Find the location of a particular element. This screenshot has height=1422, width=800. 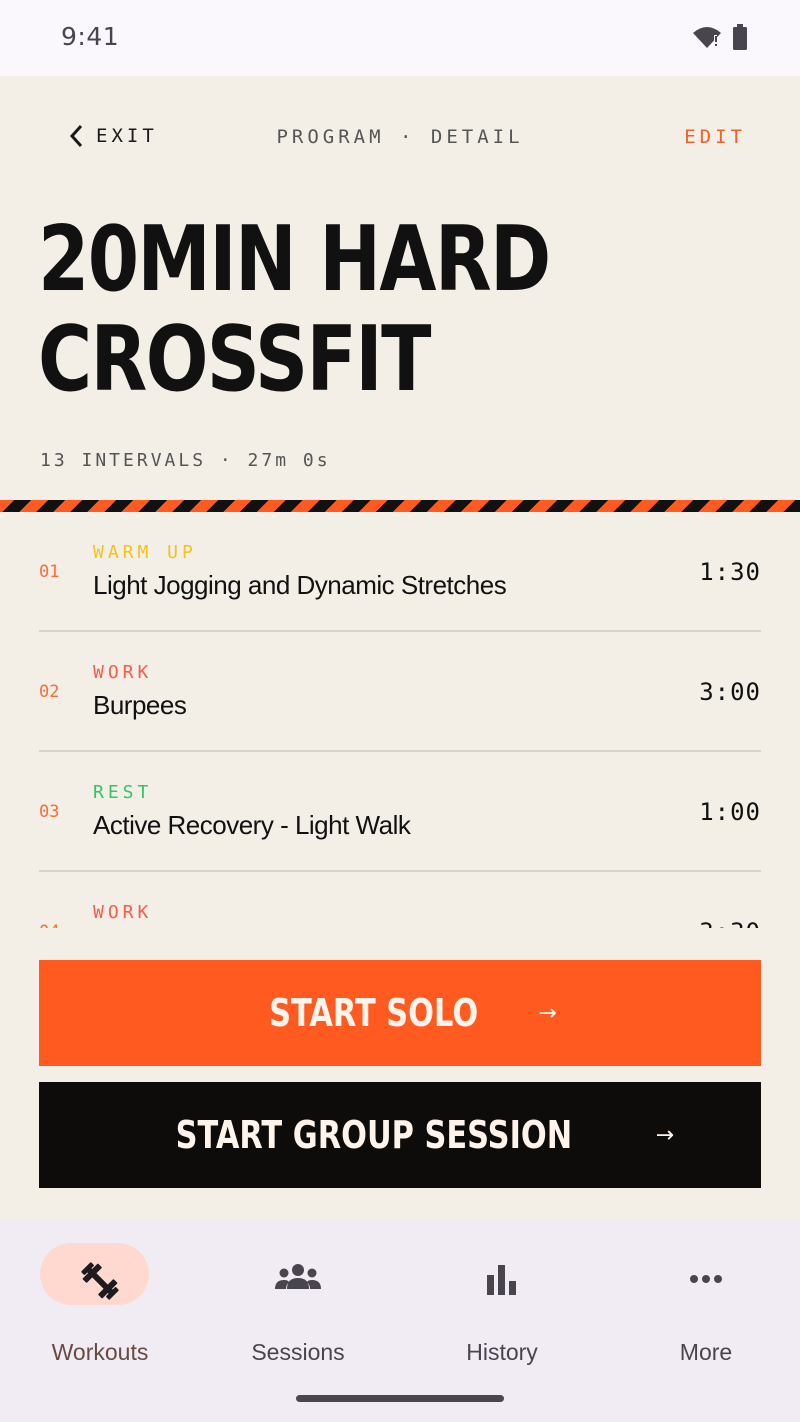

gesture-bar is located at coordinates (400, 1398).